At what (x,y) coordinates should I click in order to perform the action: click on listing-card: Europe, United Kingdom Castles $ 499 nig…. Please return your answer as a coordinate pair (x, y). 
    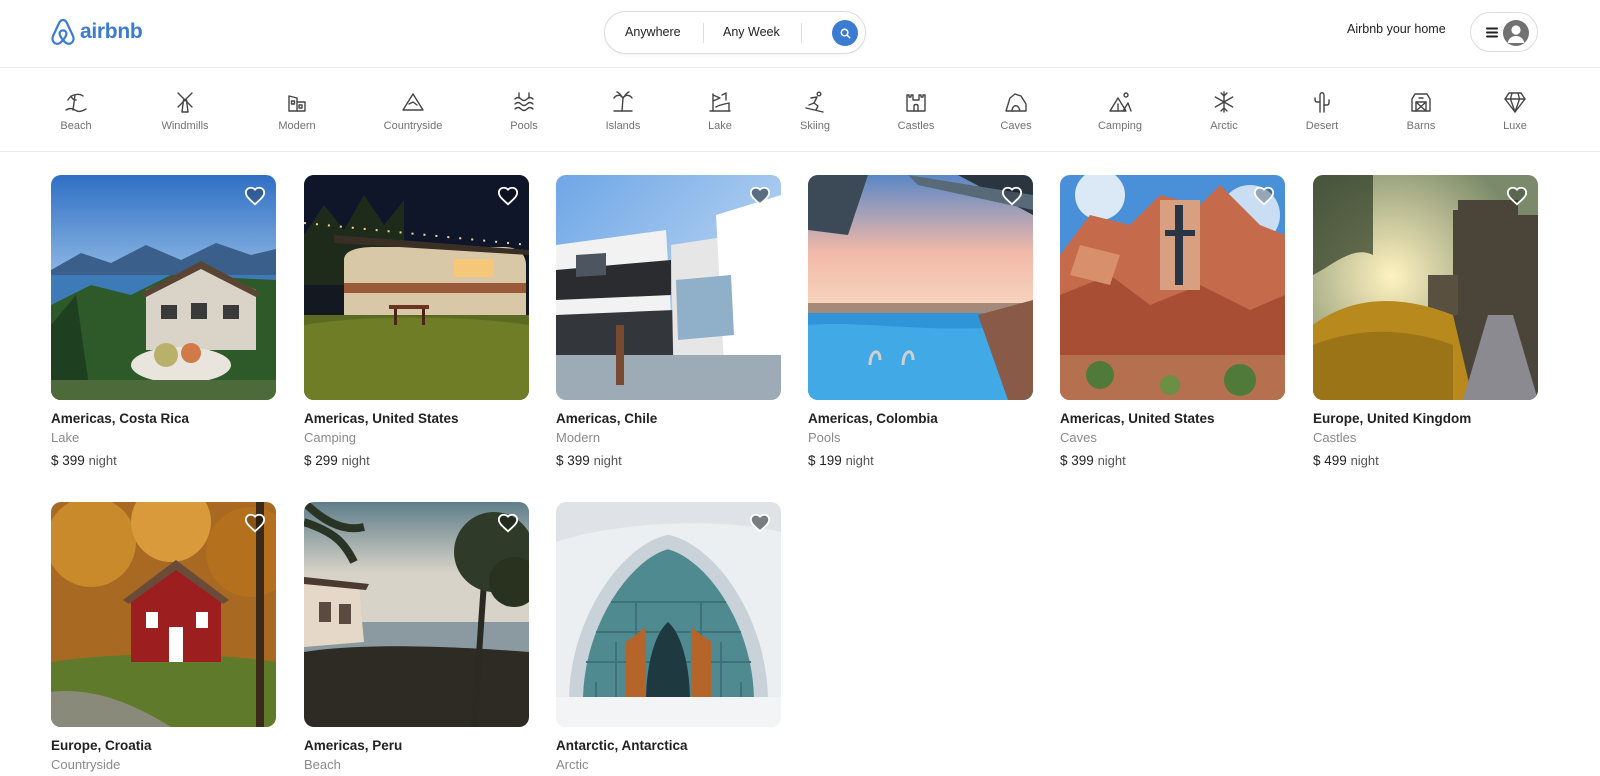
    Looking at the image, I should click on (1425, 321).